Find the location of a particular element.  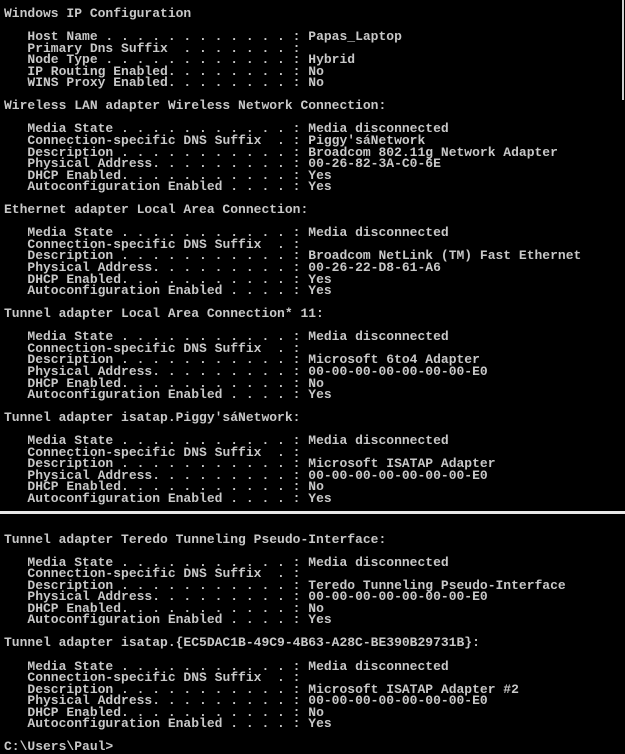

config-value: Papas_Laptop is located at coordinates (355, 37).